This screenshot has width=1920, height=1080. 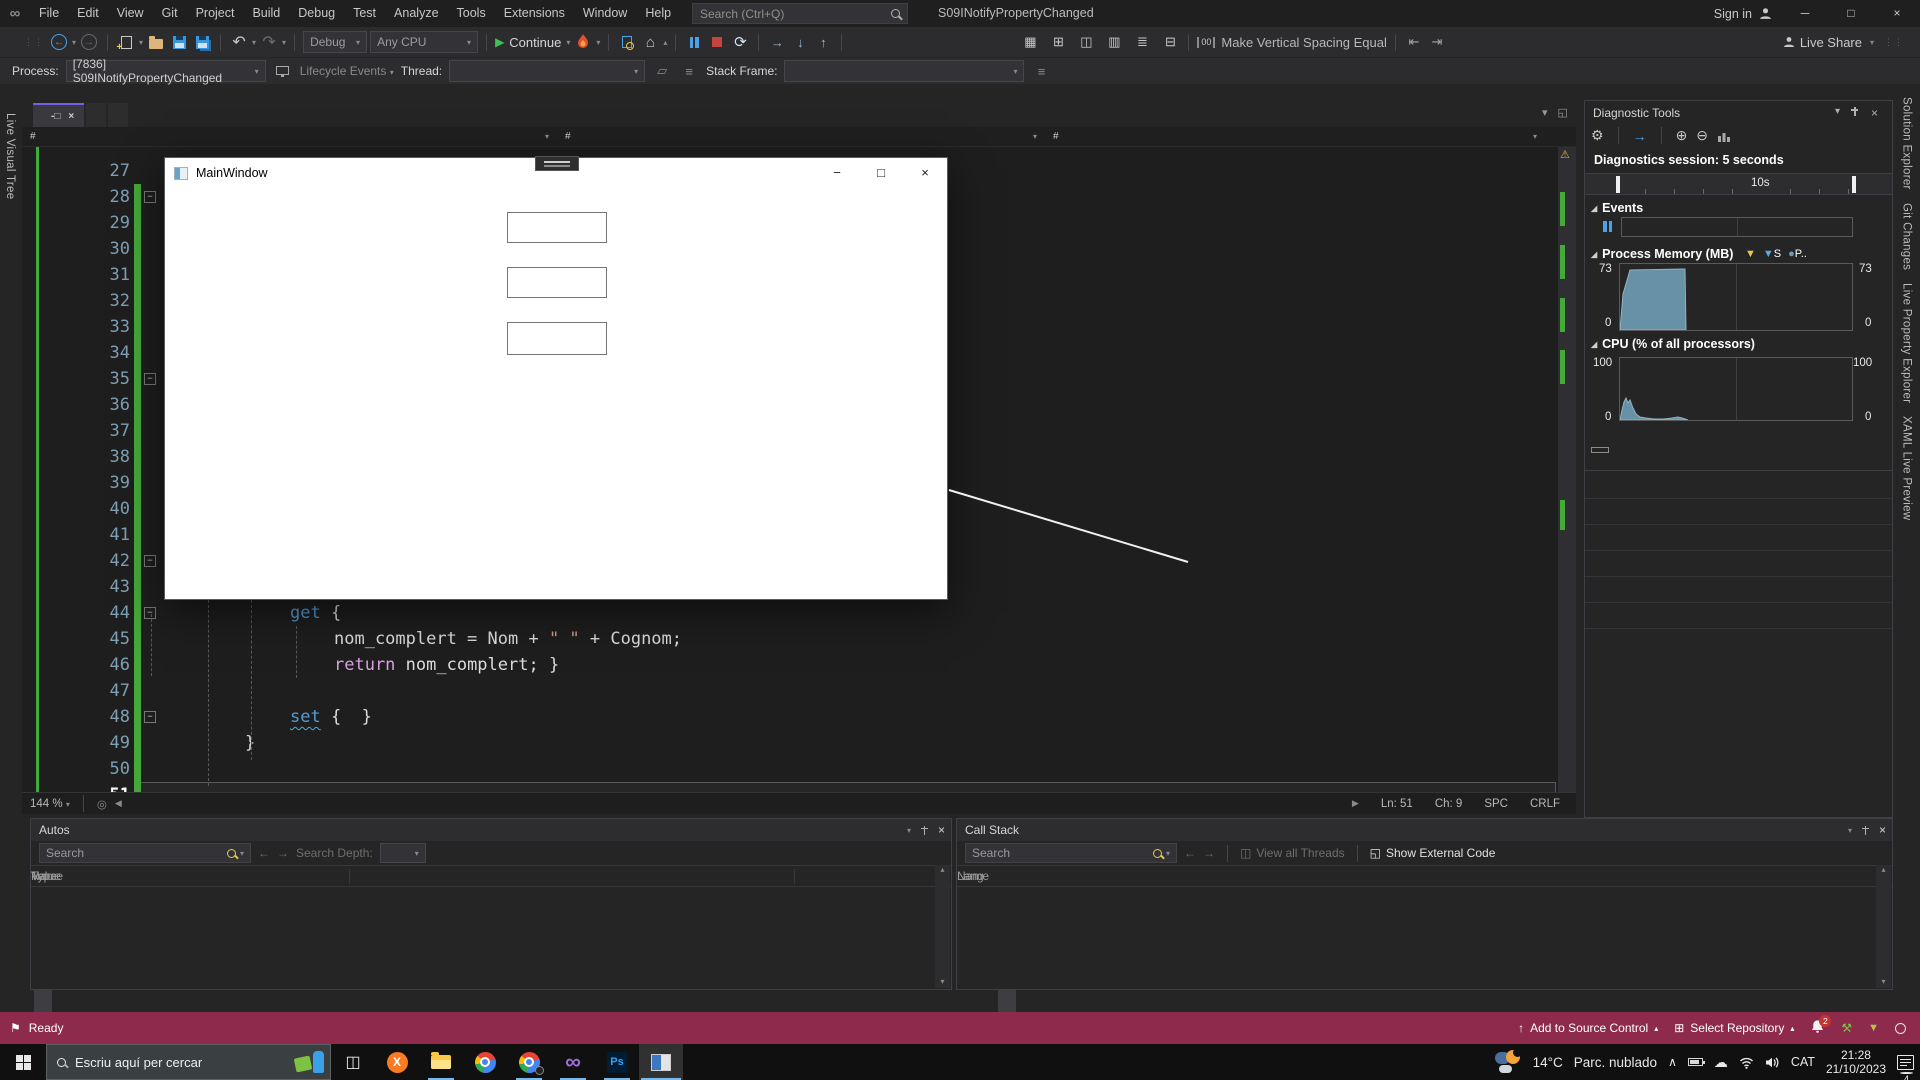 What do you see at coordinates (1414, 42) in the screenshot?
I see `align-icon: ⇤` at bounding box center [1414, 42].